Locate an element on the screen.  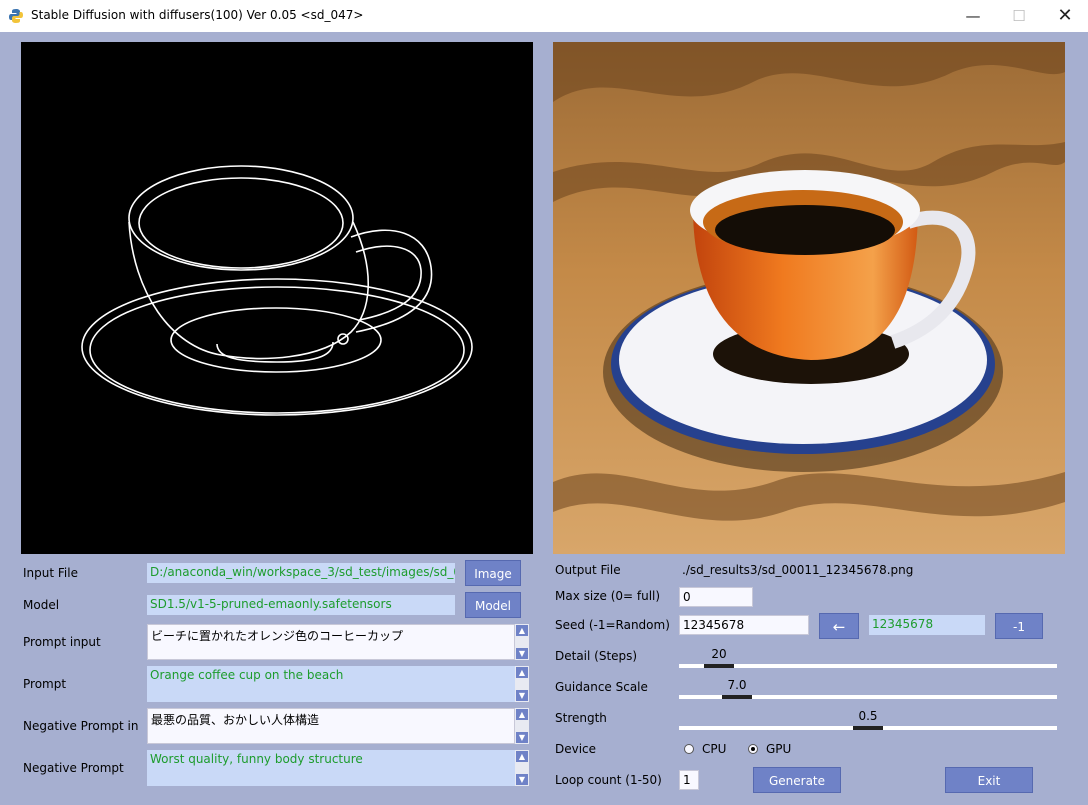
steps-slider-thumb is located at coordinates (719, 666).